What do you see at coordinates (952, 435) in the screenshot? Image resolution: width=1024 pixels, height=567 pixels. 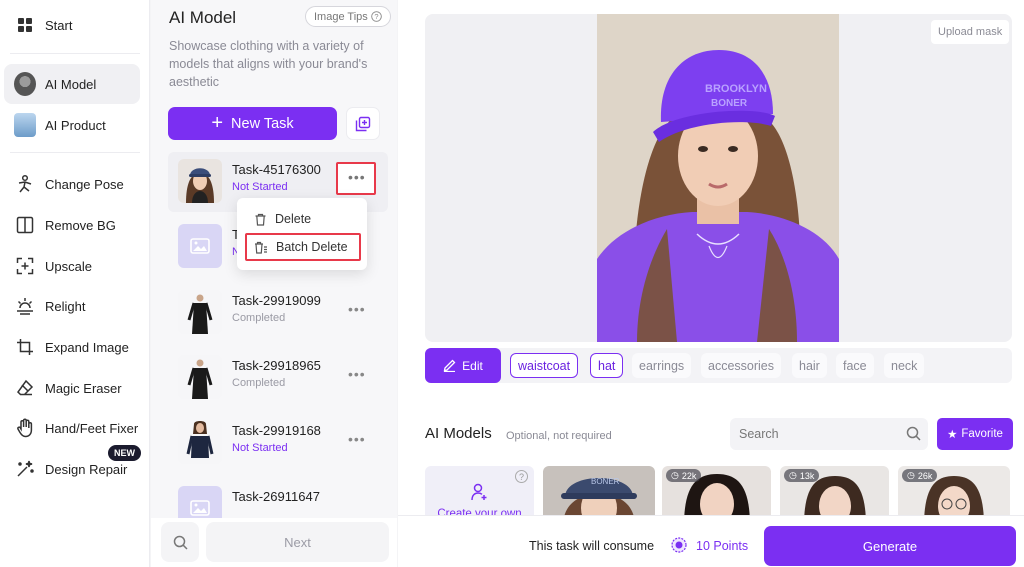 I see `star-icon: ★` at bounding box center [952, 435].